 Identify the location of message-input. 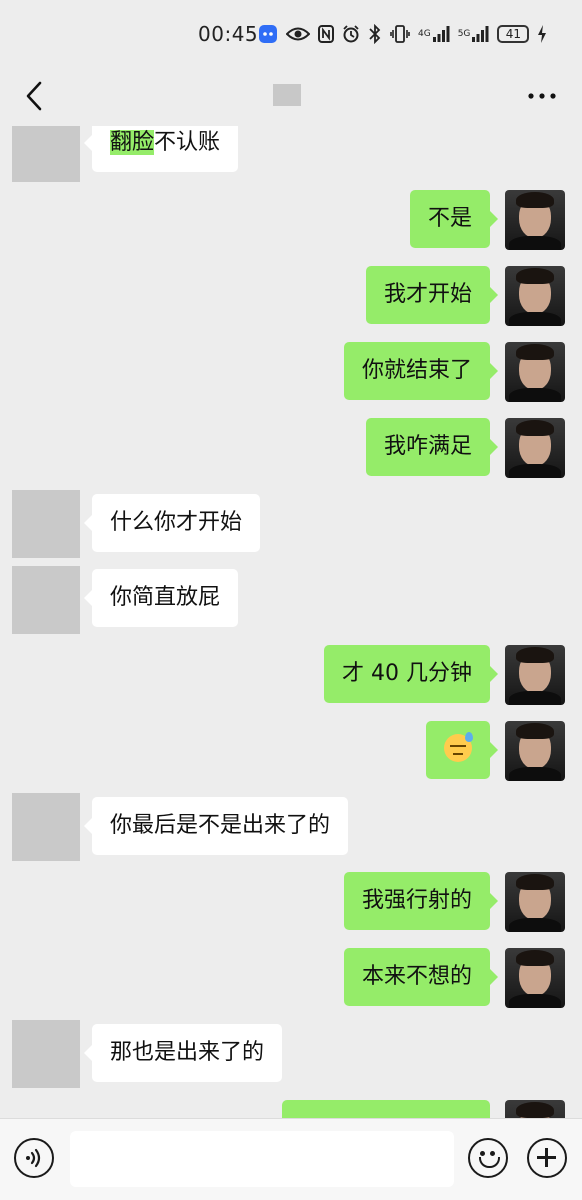
(262, 1159).